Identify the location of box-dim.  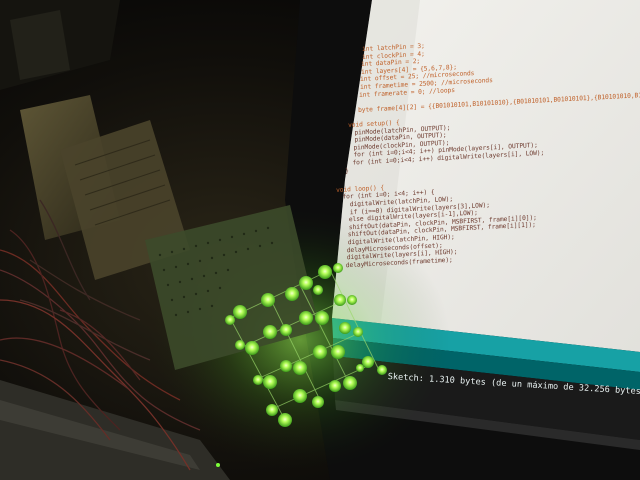
(40, 45).